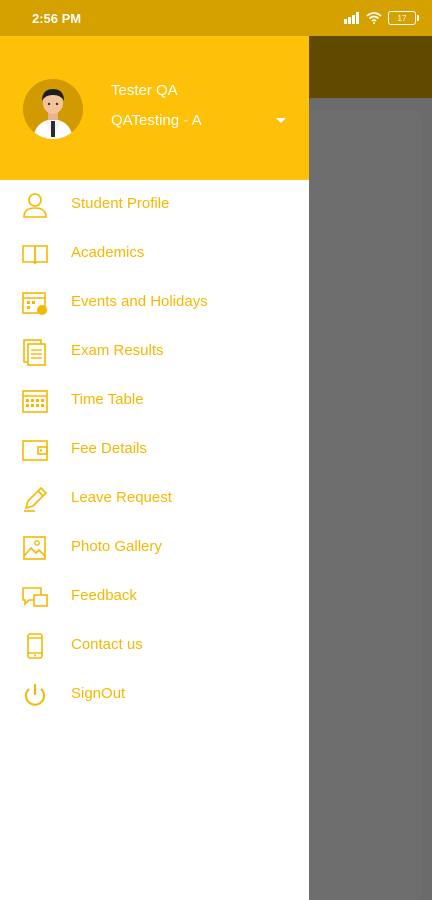  Describe the element at coordinates (154, 645) in the screenshot. I see `menu-item-contact-us: Contact us` at that location.